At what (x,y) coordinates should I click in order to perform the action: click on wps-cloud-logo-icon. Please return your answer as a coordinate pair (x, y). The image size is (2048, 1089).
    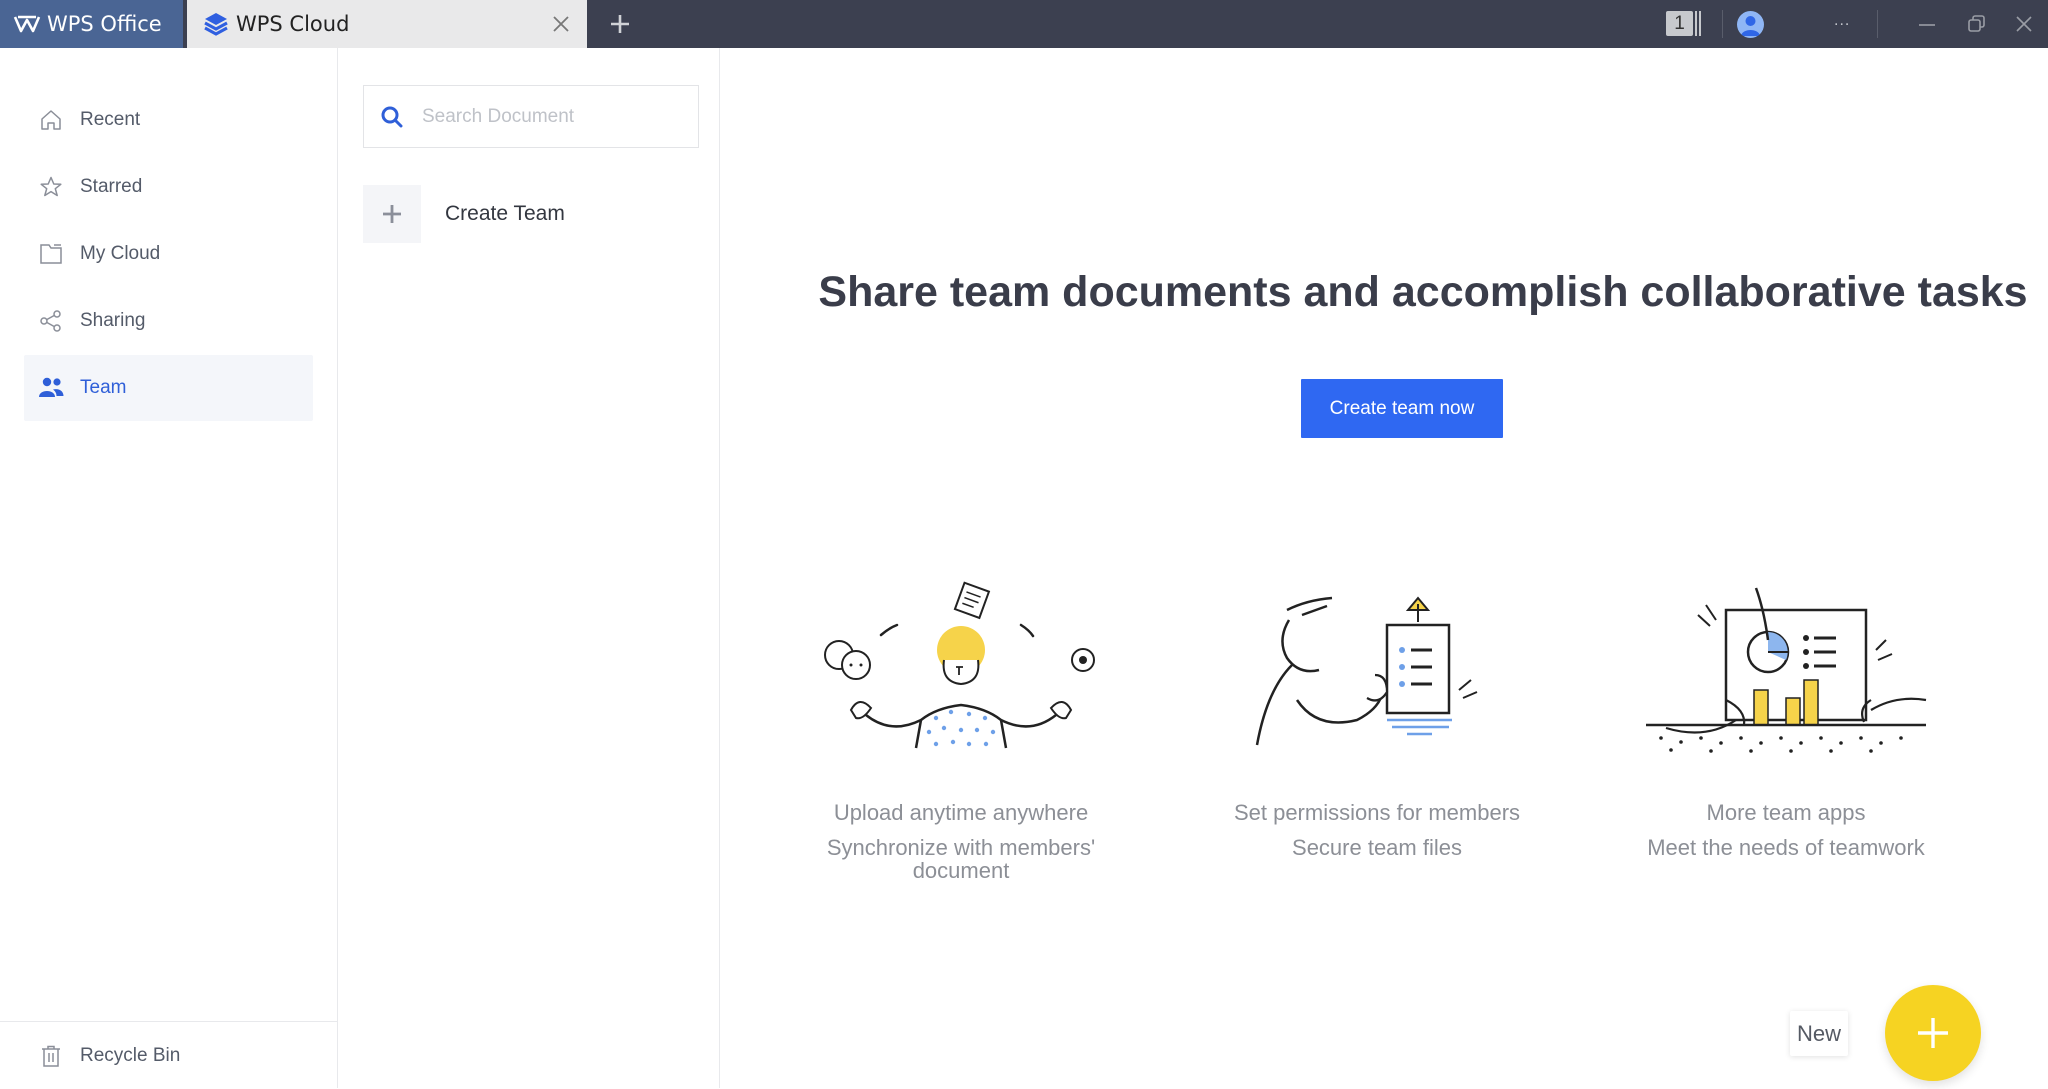
    Looking at the image, I should click on (216, 24).